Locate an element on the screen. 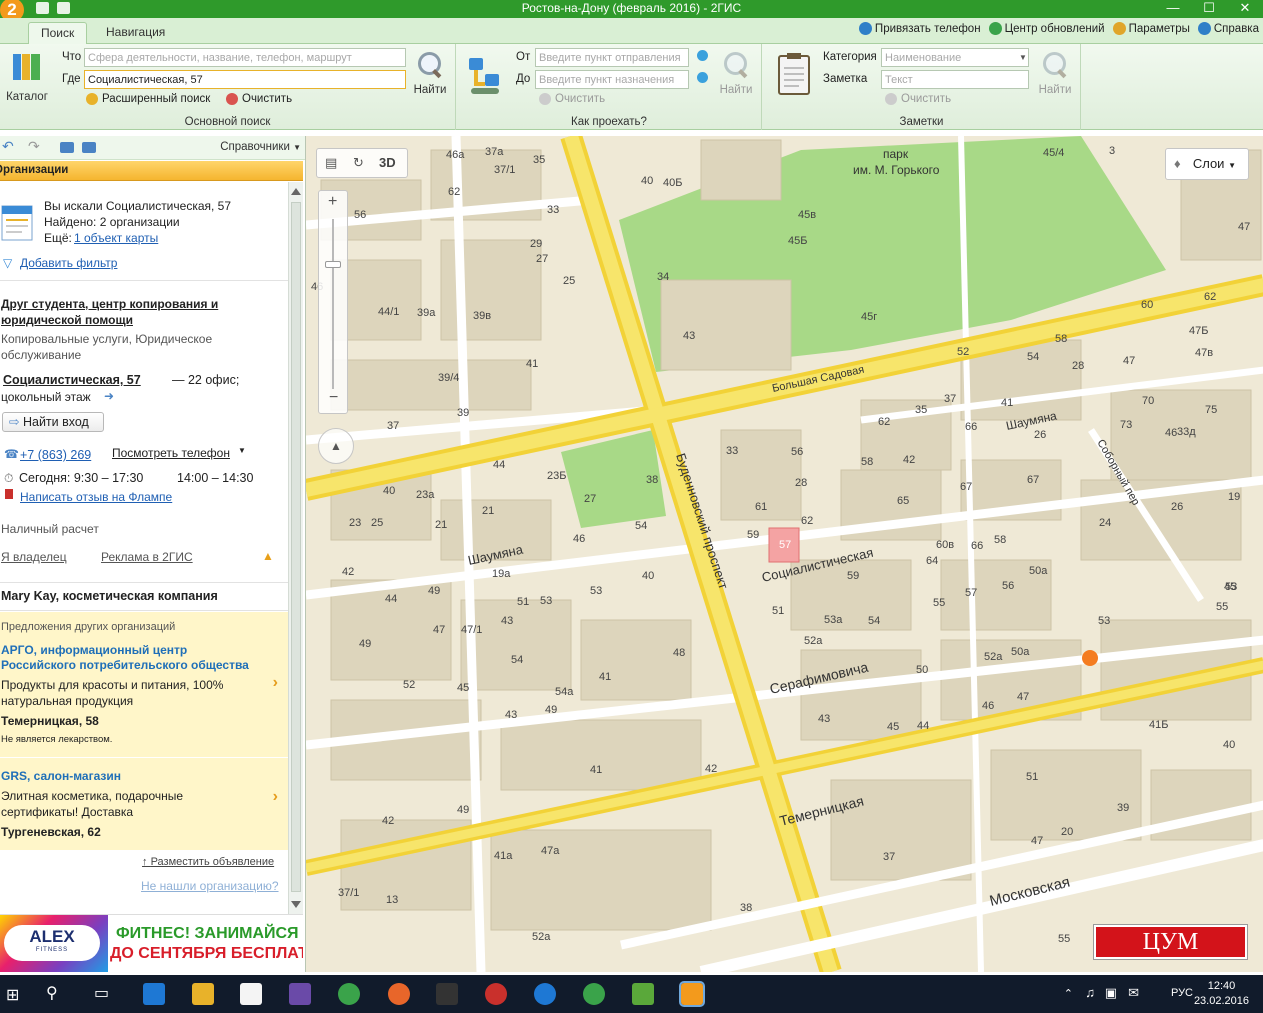 The height and width of the screenshot is (1013, 1263). find-button: Найти is located at coordinates (430, 73).